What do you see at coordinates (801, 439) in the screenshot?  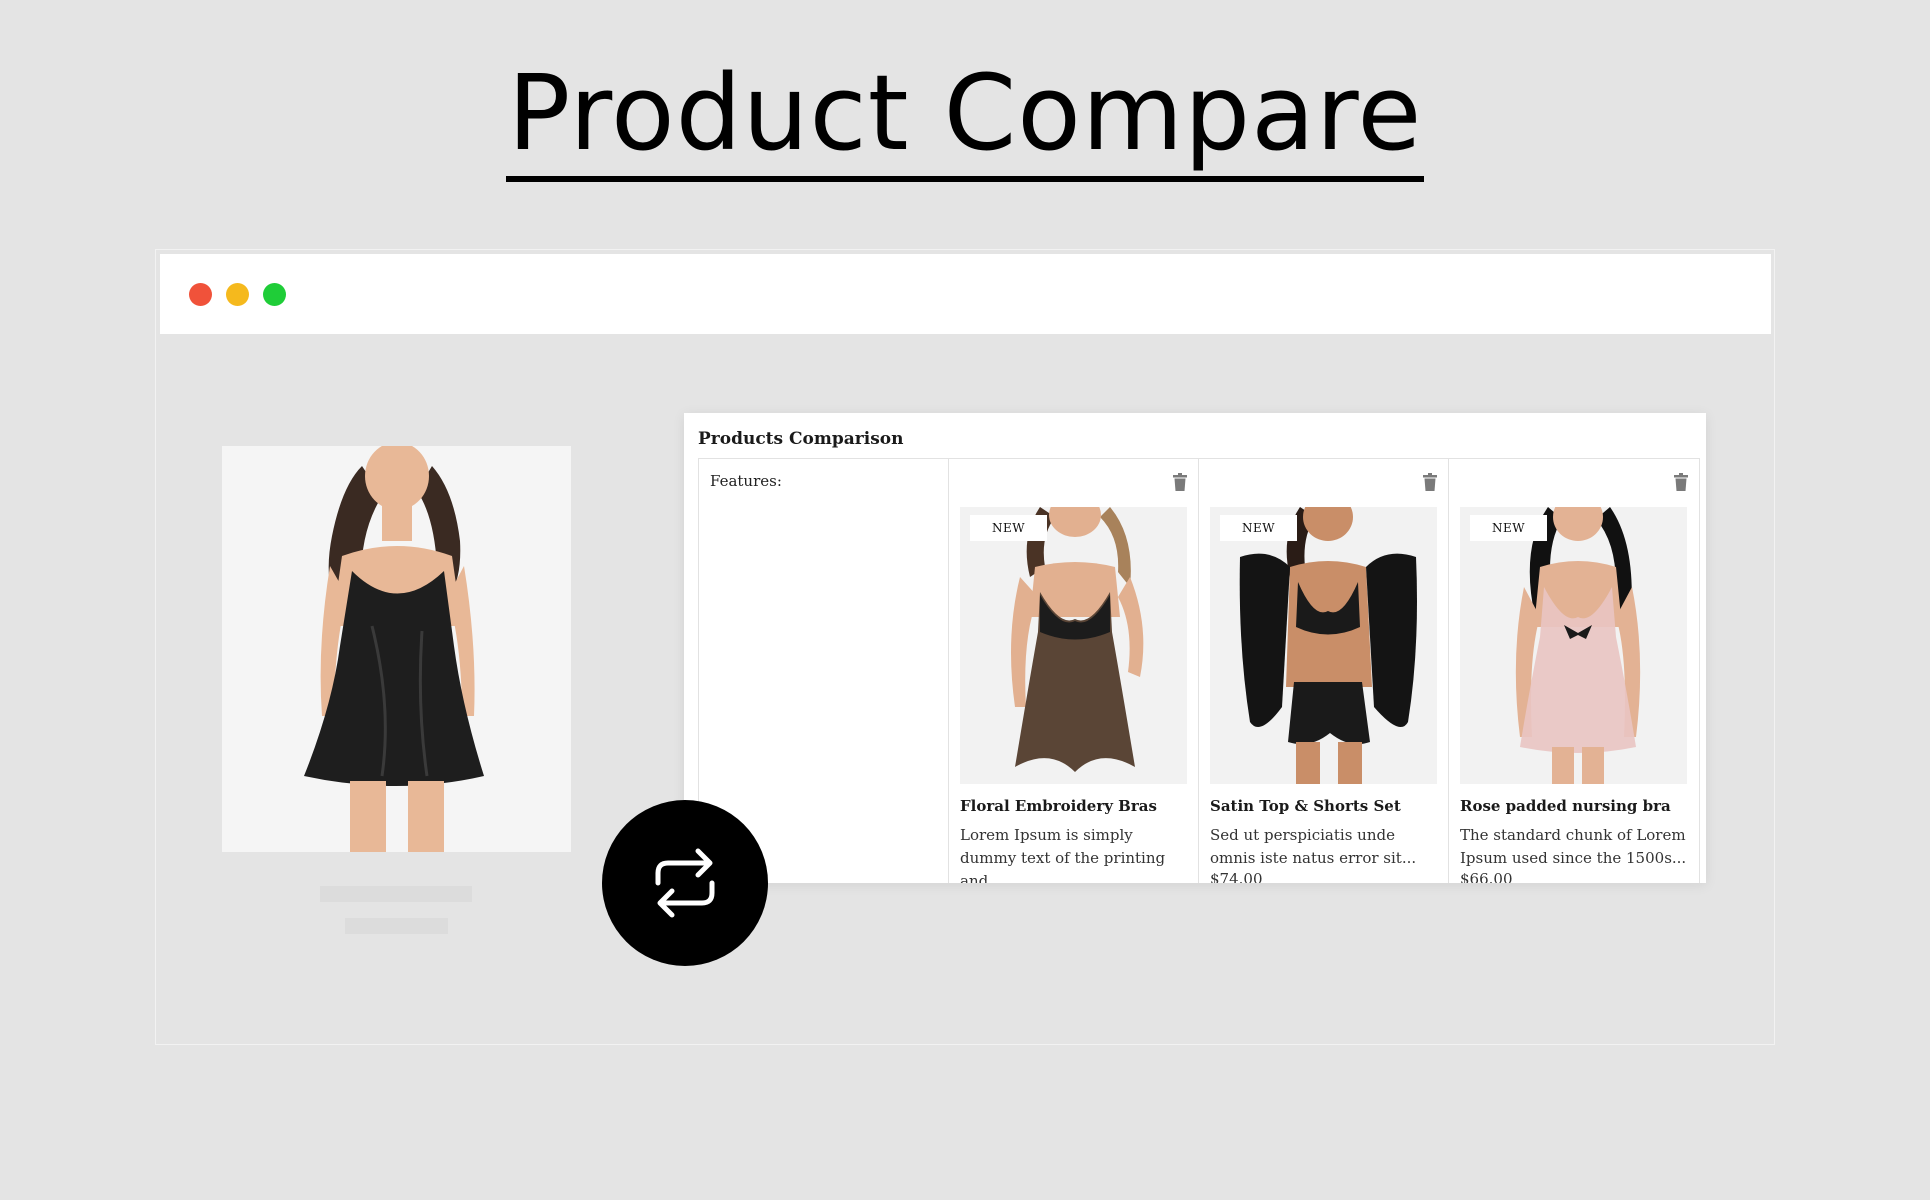 I see `panel-title: Products Comparison` at bounding box center [801, 439].